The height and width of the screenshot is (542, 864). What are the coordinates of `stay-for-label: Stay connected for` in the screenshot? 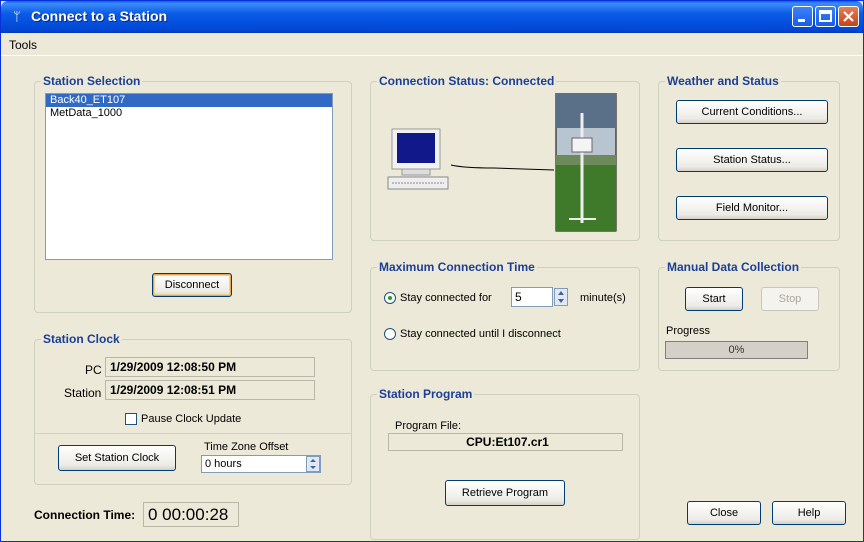 It's located at (446, 298).